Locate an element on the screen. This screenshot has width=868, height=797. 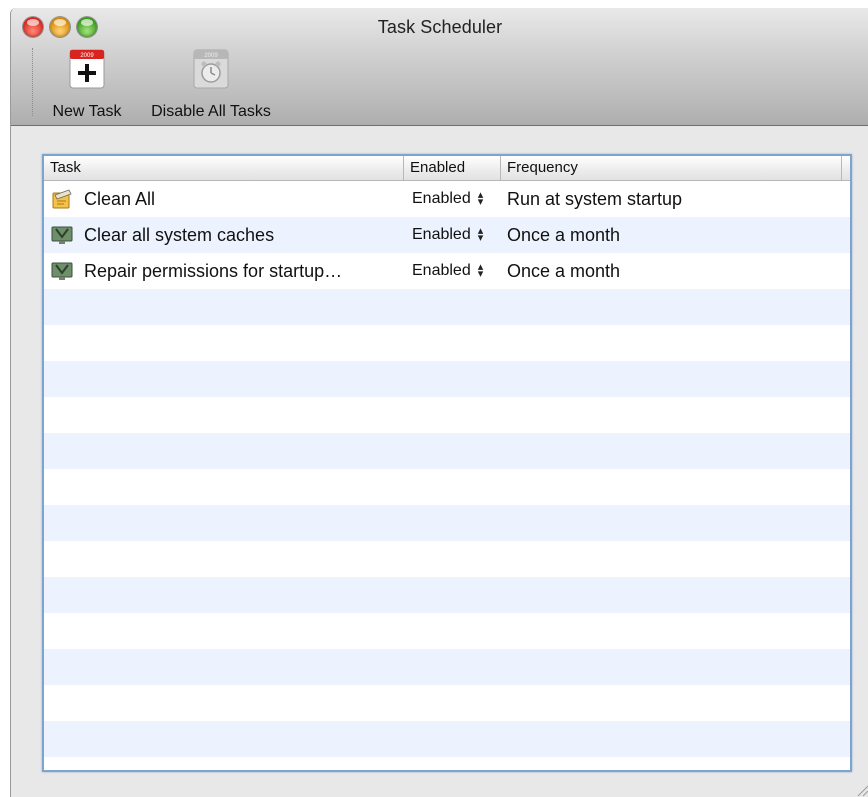
broom-clean-icon is located at coordinates (62, 199).